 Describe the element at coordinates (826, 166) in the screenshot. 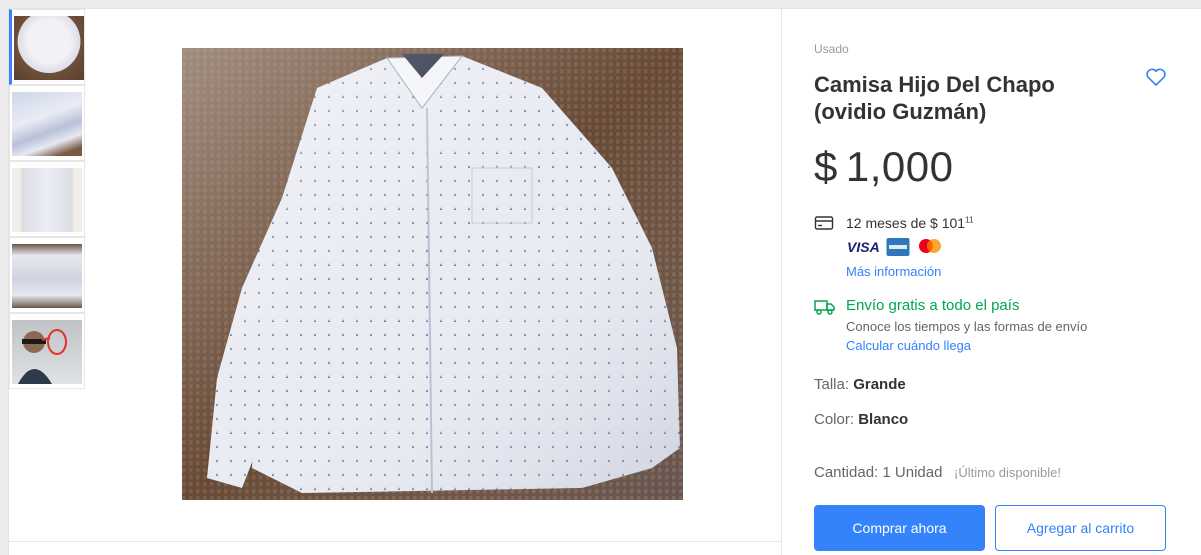

I see `price-currency: $` at that location.